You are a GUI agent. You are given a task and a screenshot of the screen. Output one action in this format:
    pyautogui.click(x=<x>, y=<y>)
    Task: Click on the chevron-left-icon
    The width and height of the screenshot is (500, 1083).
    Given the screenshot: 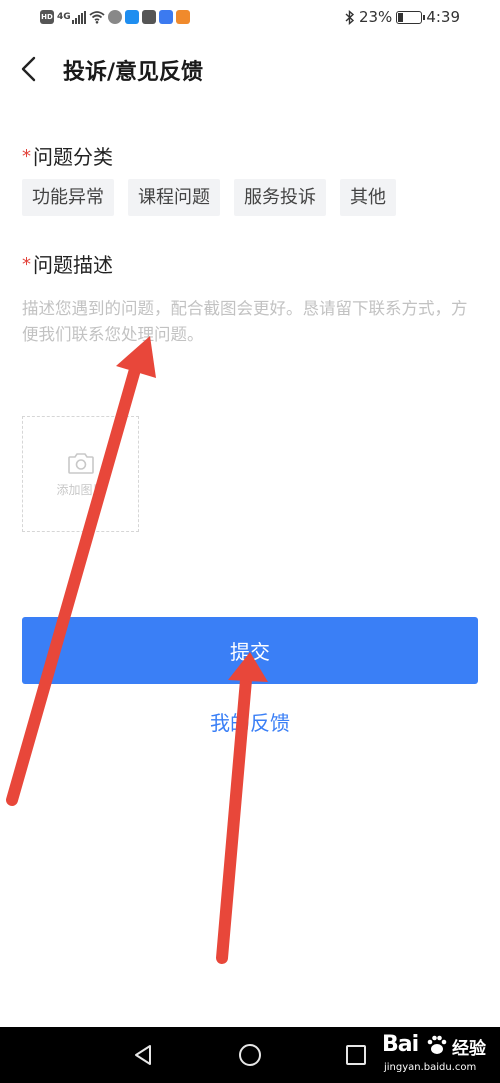 What is the action you would take?
    pyautogui.click(x=29, y=69)
    